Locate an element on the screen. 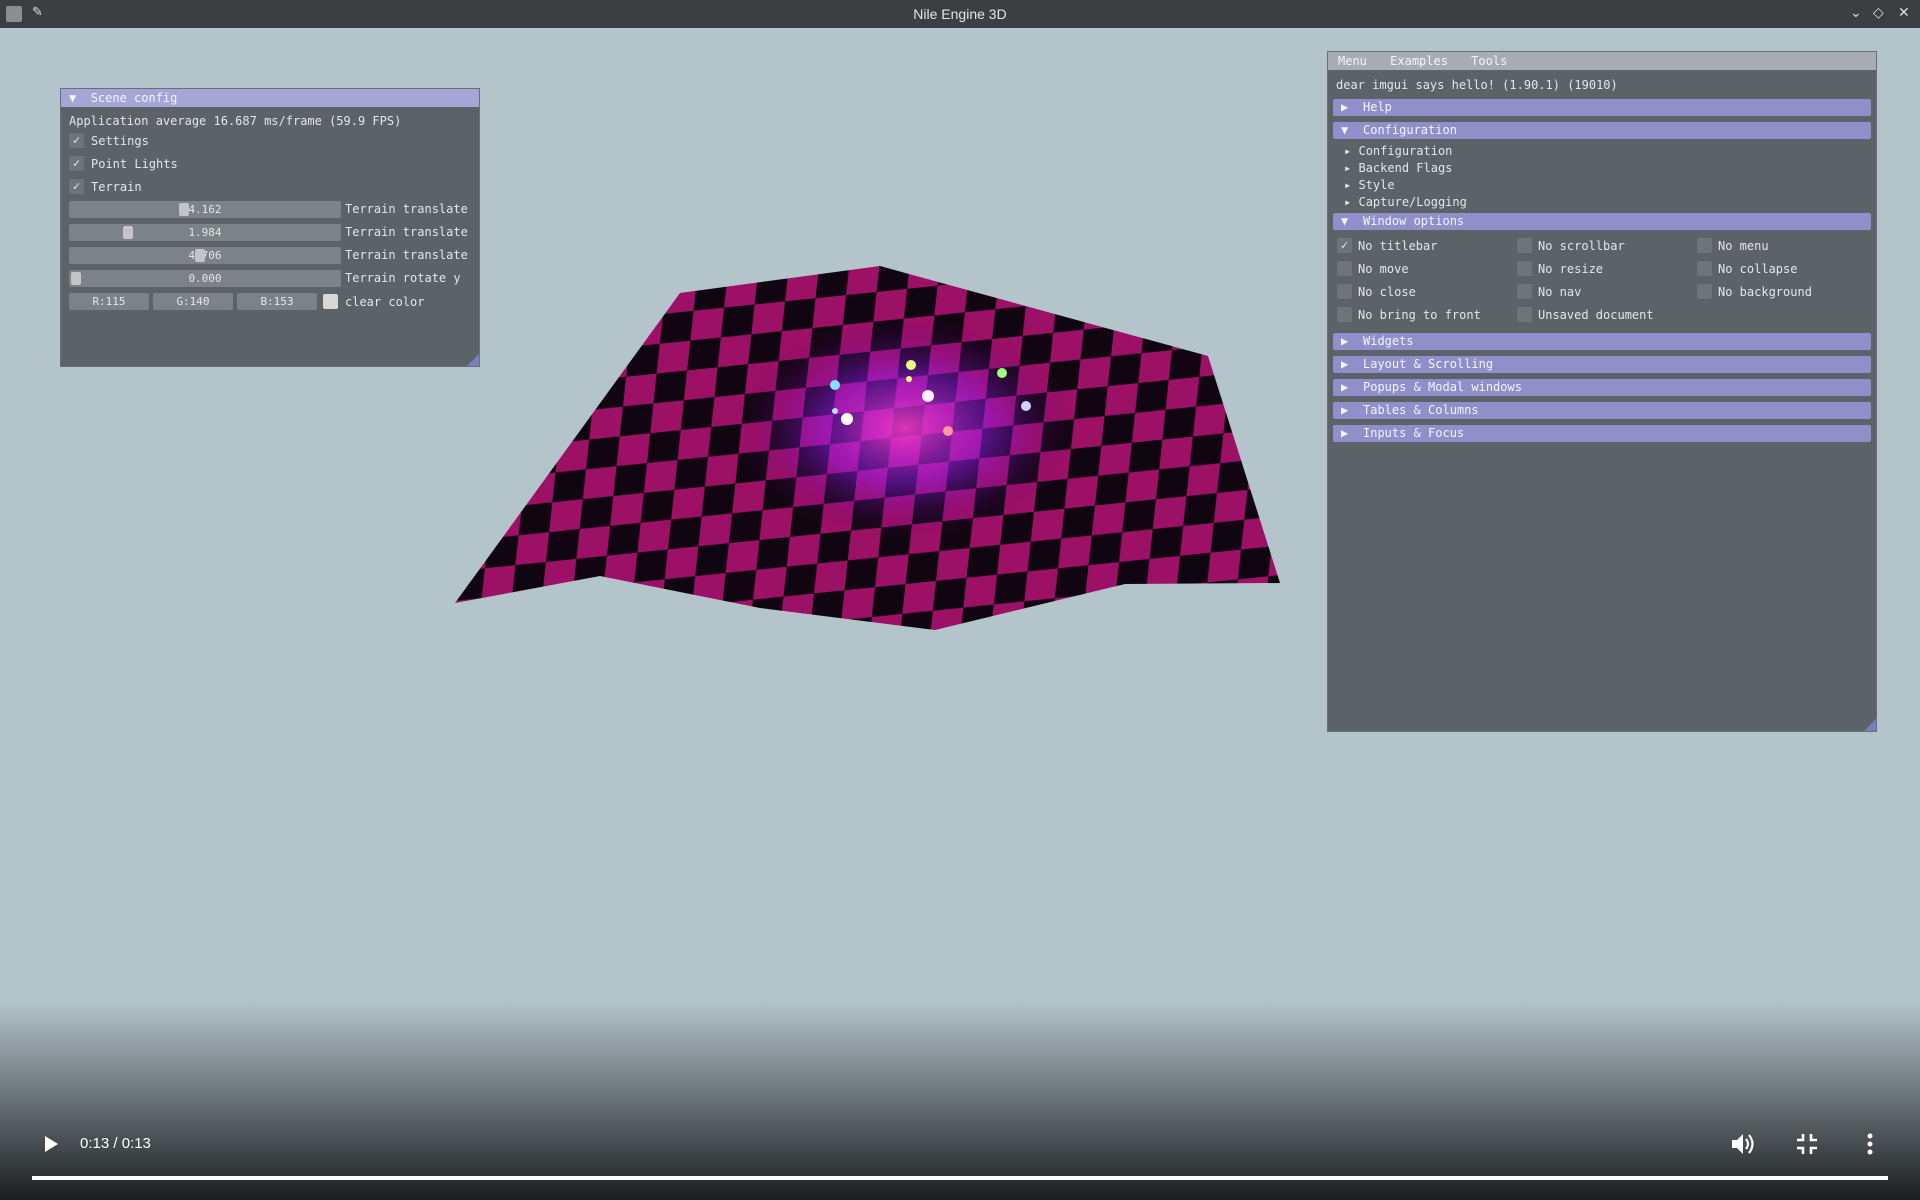 The width and height of the screenshot is (1920, 1200). header-label: Help is located at coordinates (1377, 107).